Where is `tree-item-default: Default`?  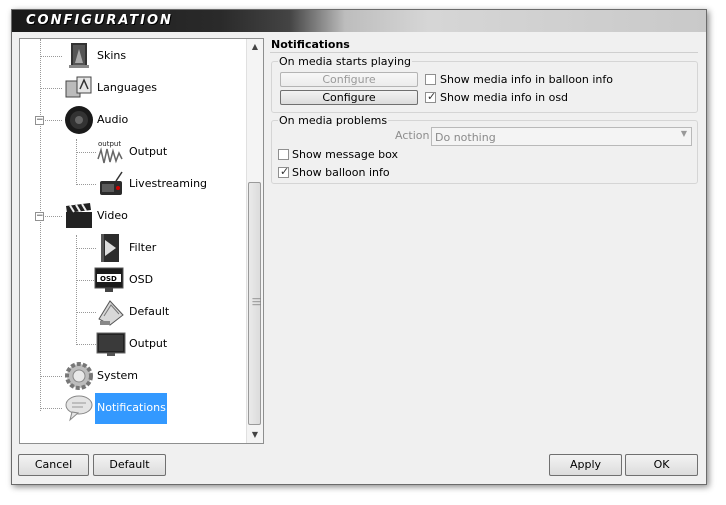
tree-item-default: Default is located at coordinates (156, 312).